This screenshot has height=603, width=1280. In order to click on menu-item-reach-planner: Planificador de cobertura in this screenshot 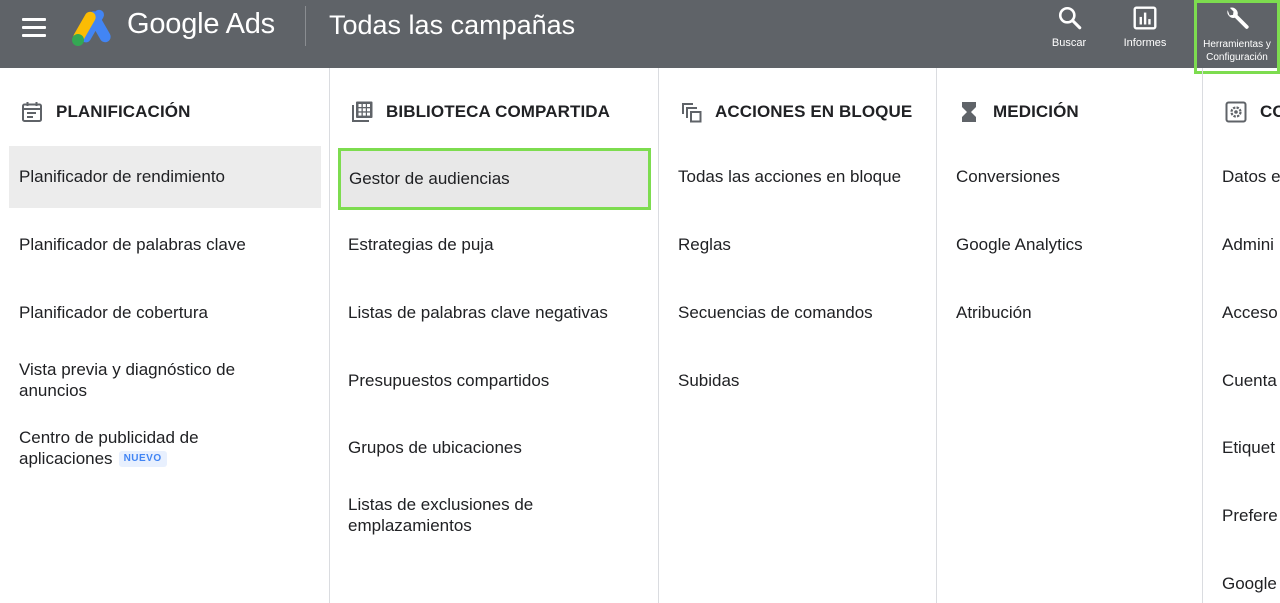, I will do `click(169, 312)`.